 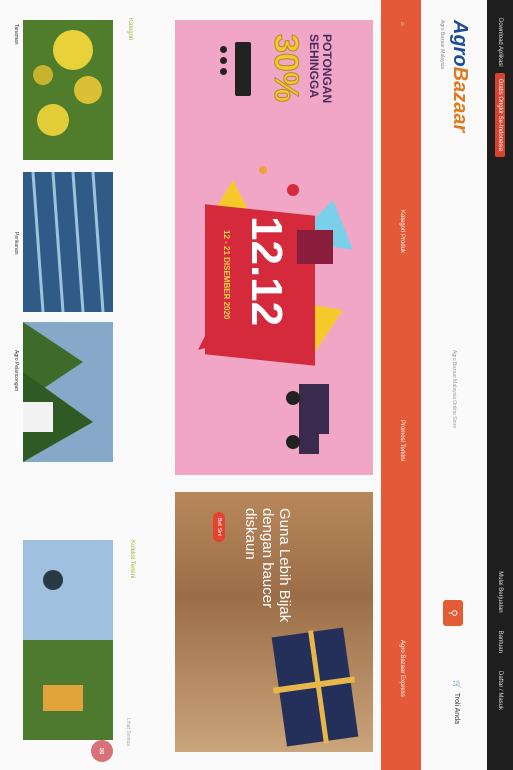 I want to click on search-button: ⚲, so click(x=453, y=613).